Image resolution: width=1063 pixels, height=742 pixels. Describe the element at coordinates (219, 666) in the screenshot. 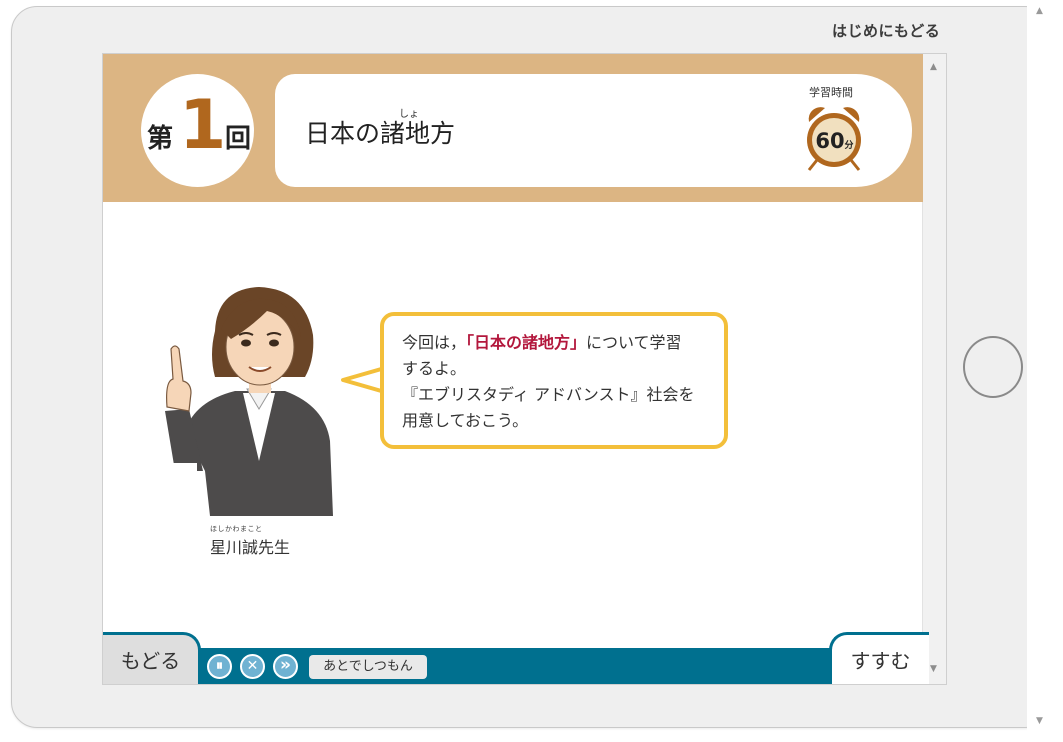

I see `pause-icon: ⏸` at that location.